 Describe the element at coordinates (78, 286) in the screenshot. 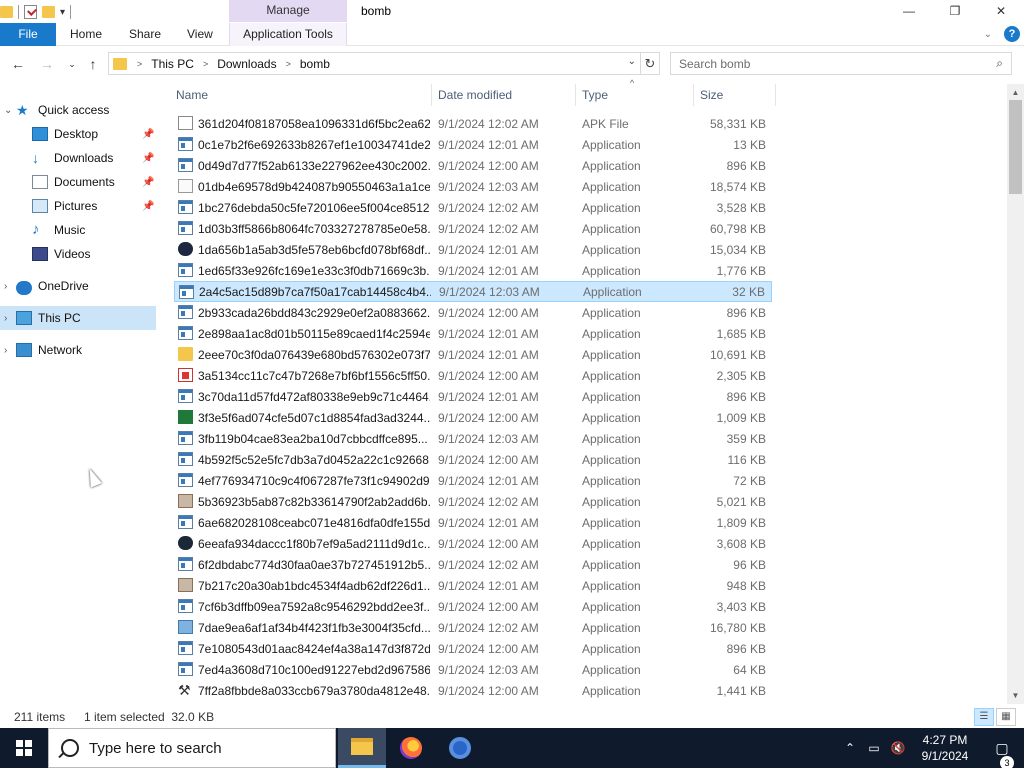

I see `sidebar-item-onedrive: › OneDrive` at that location.